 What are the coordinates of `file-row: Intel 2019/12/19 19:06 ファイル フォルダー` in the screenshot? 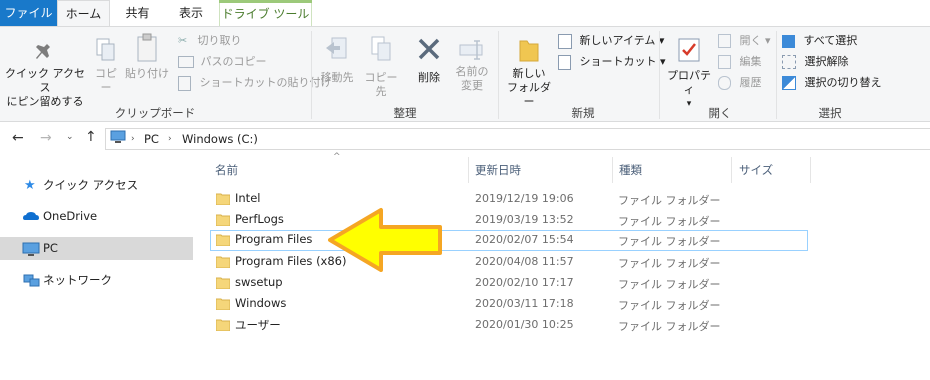 It's located at (509, 199).